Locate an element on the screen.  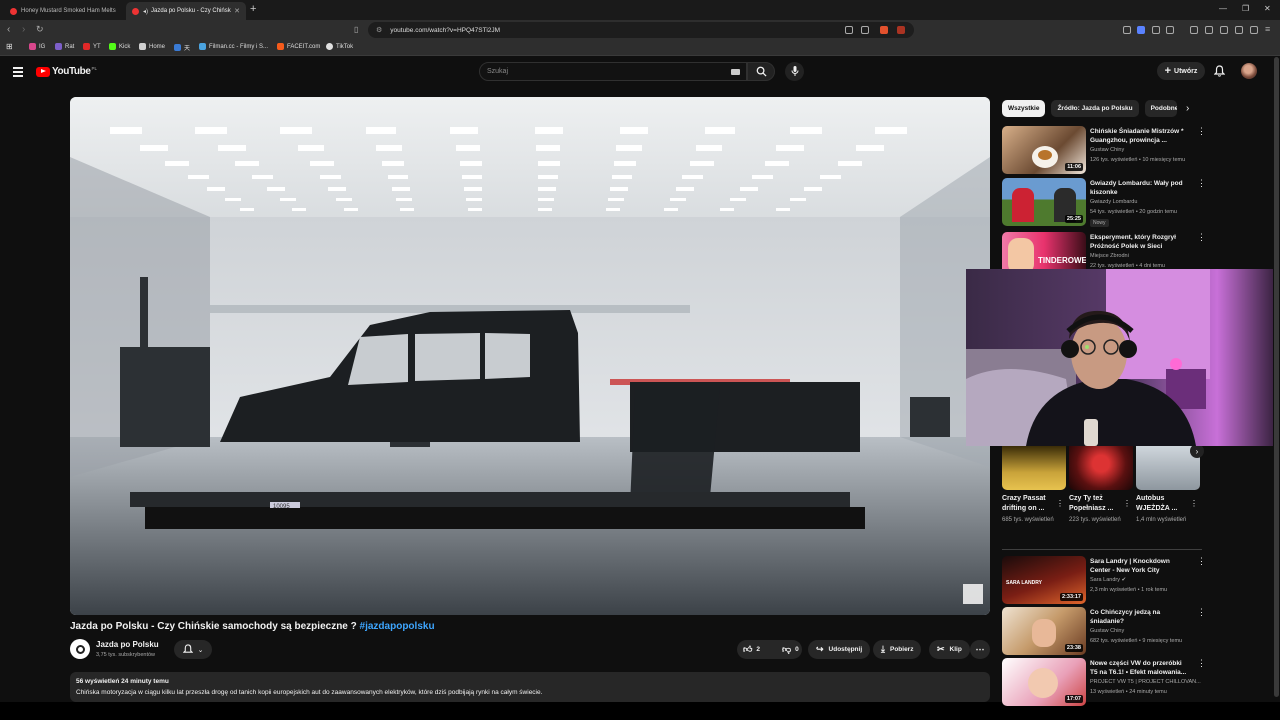
close-tab-icon: ✕ is located at coordinates (237, 11).